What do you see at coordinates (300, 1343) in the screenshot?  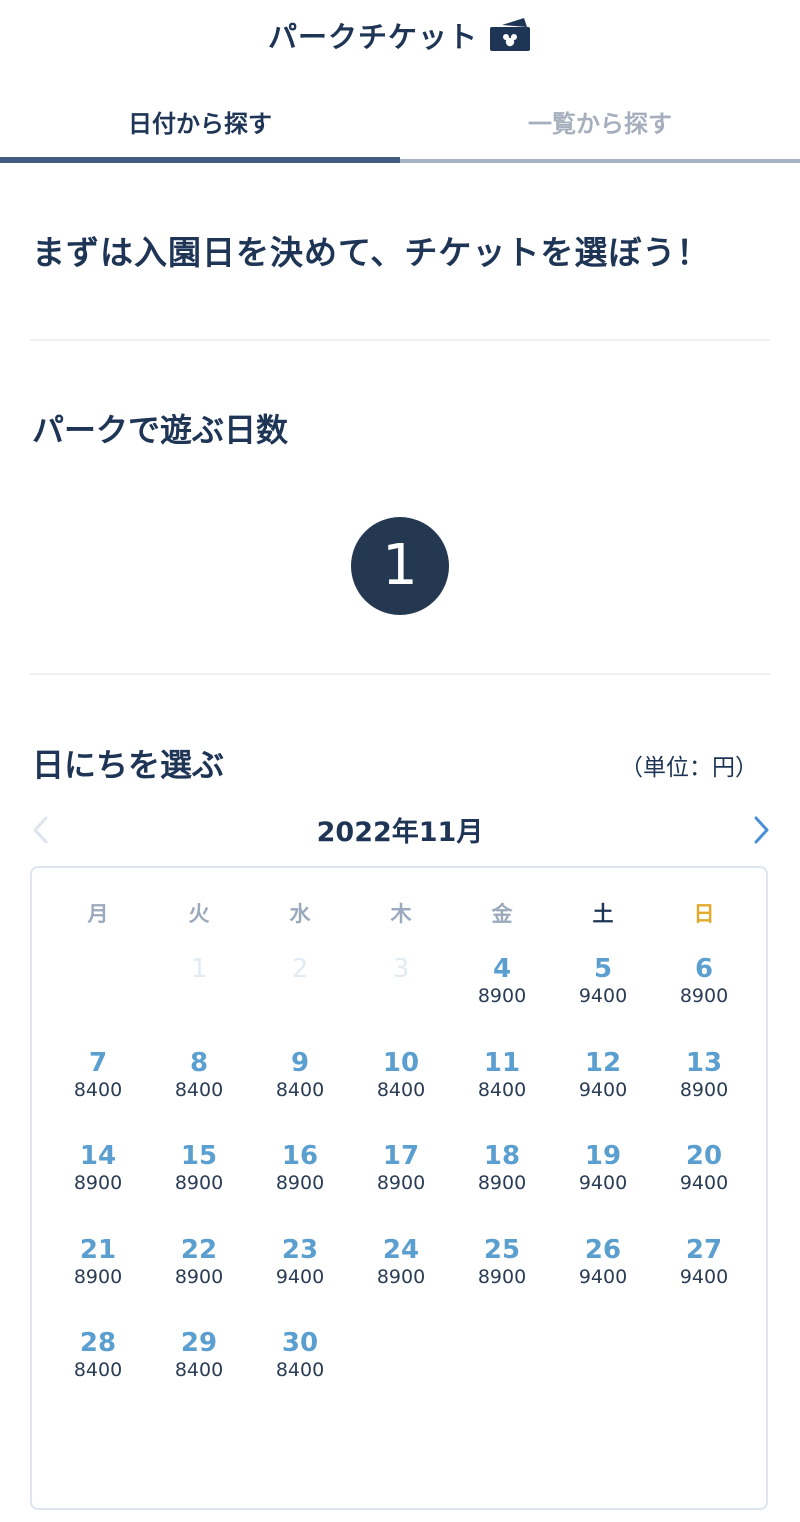 I see `calendar-day-number: 30` at bounding box center [300, 1343].